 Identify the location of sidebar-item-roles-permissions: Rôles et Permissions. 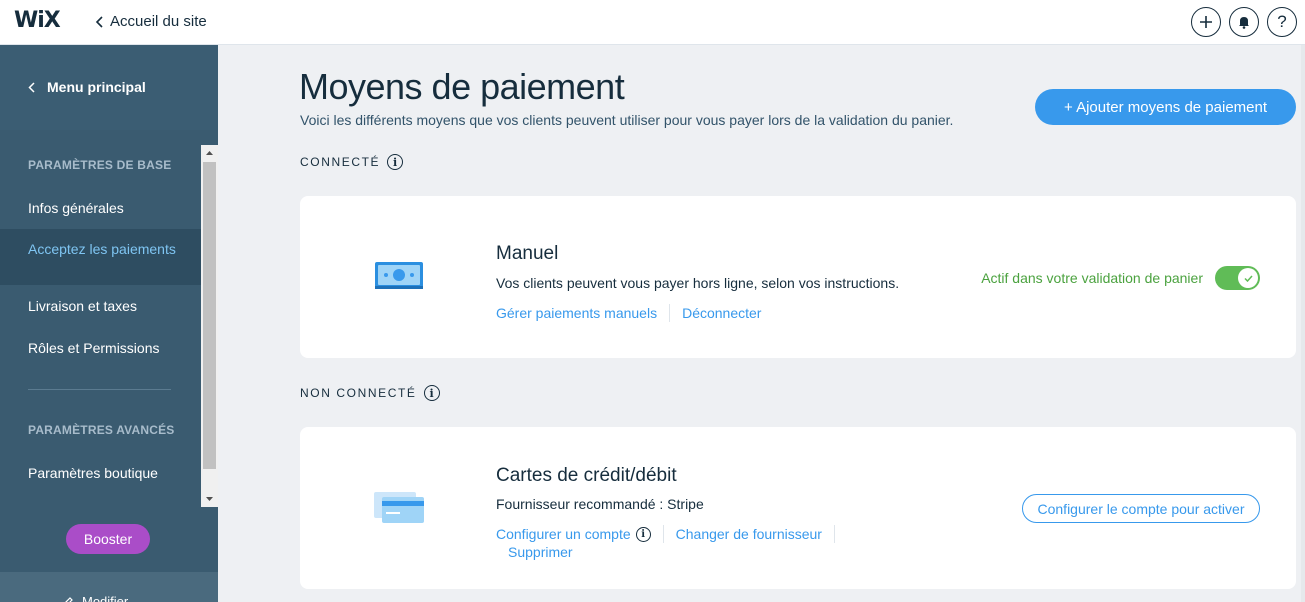
(100, 348).